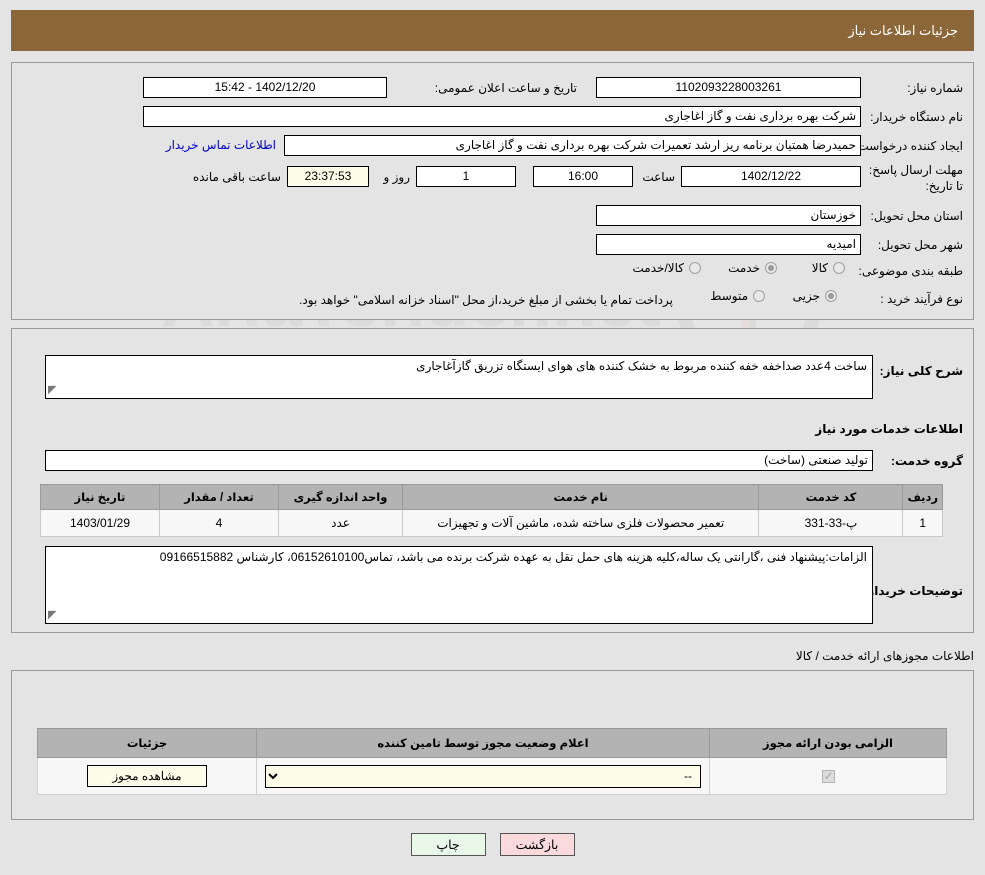 The image size is (985, 875). Describe the element at coordinates (219, 523) in the screenshot. I see `cell-qty: 4` at that location.